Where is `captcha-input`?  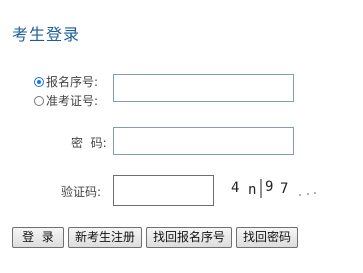
captcha-input is located at coordinates (163, 190).